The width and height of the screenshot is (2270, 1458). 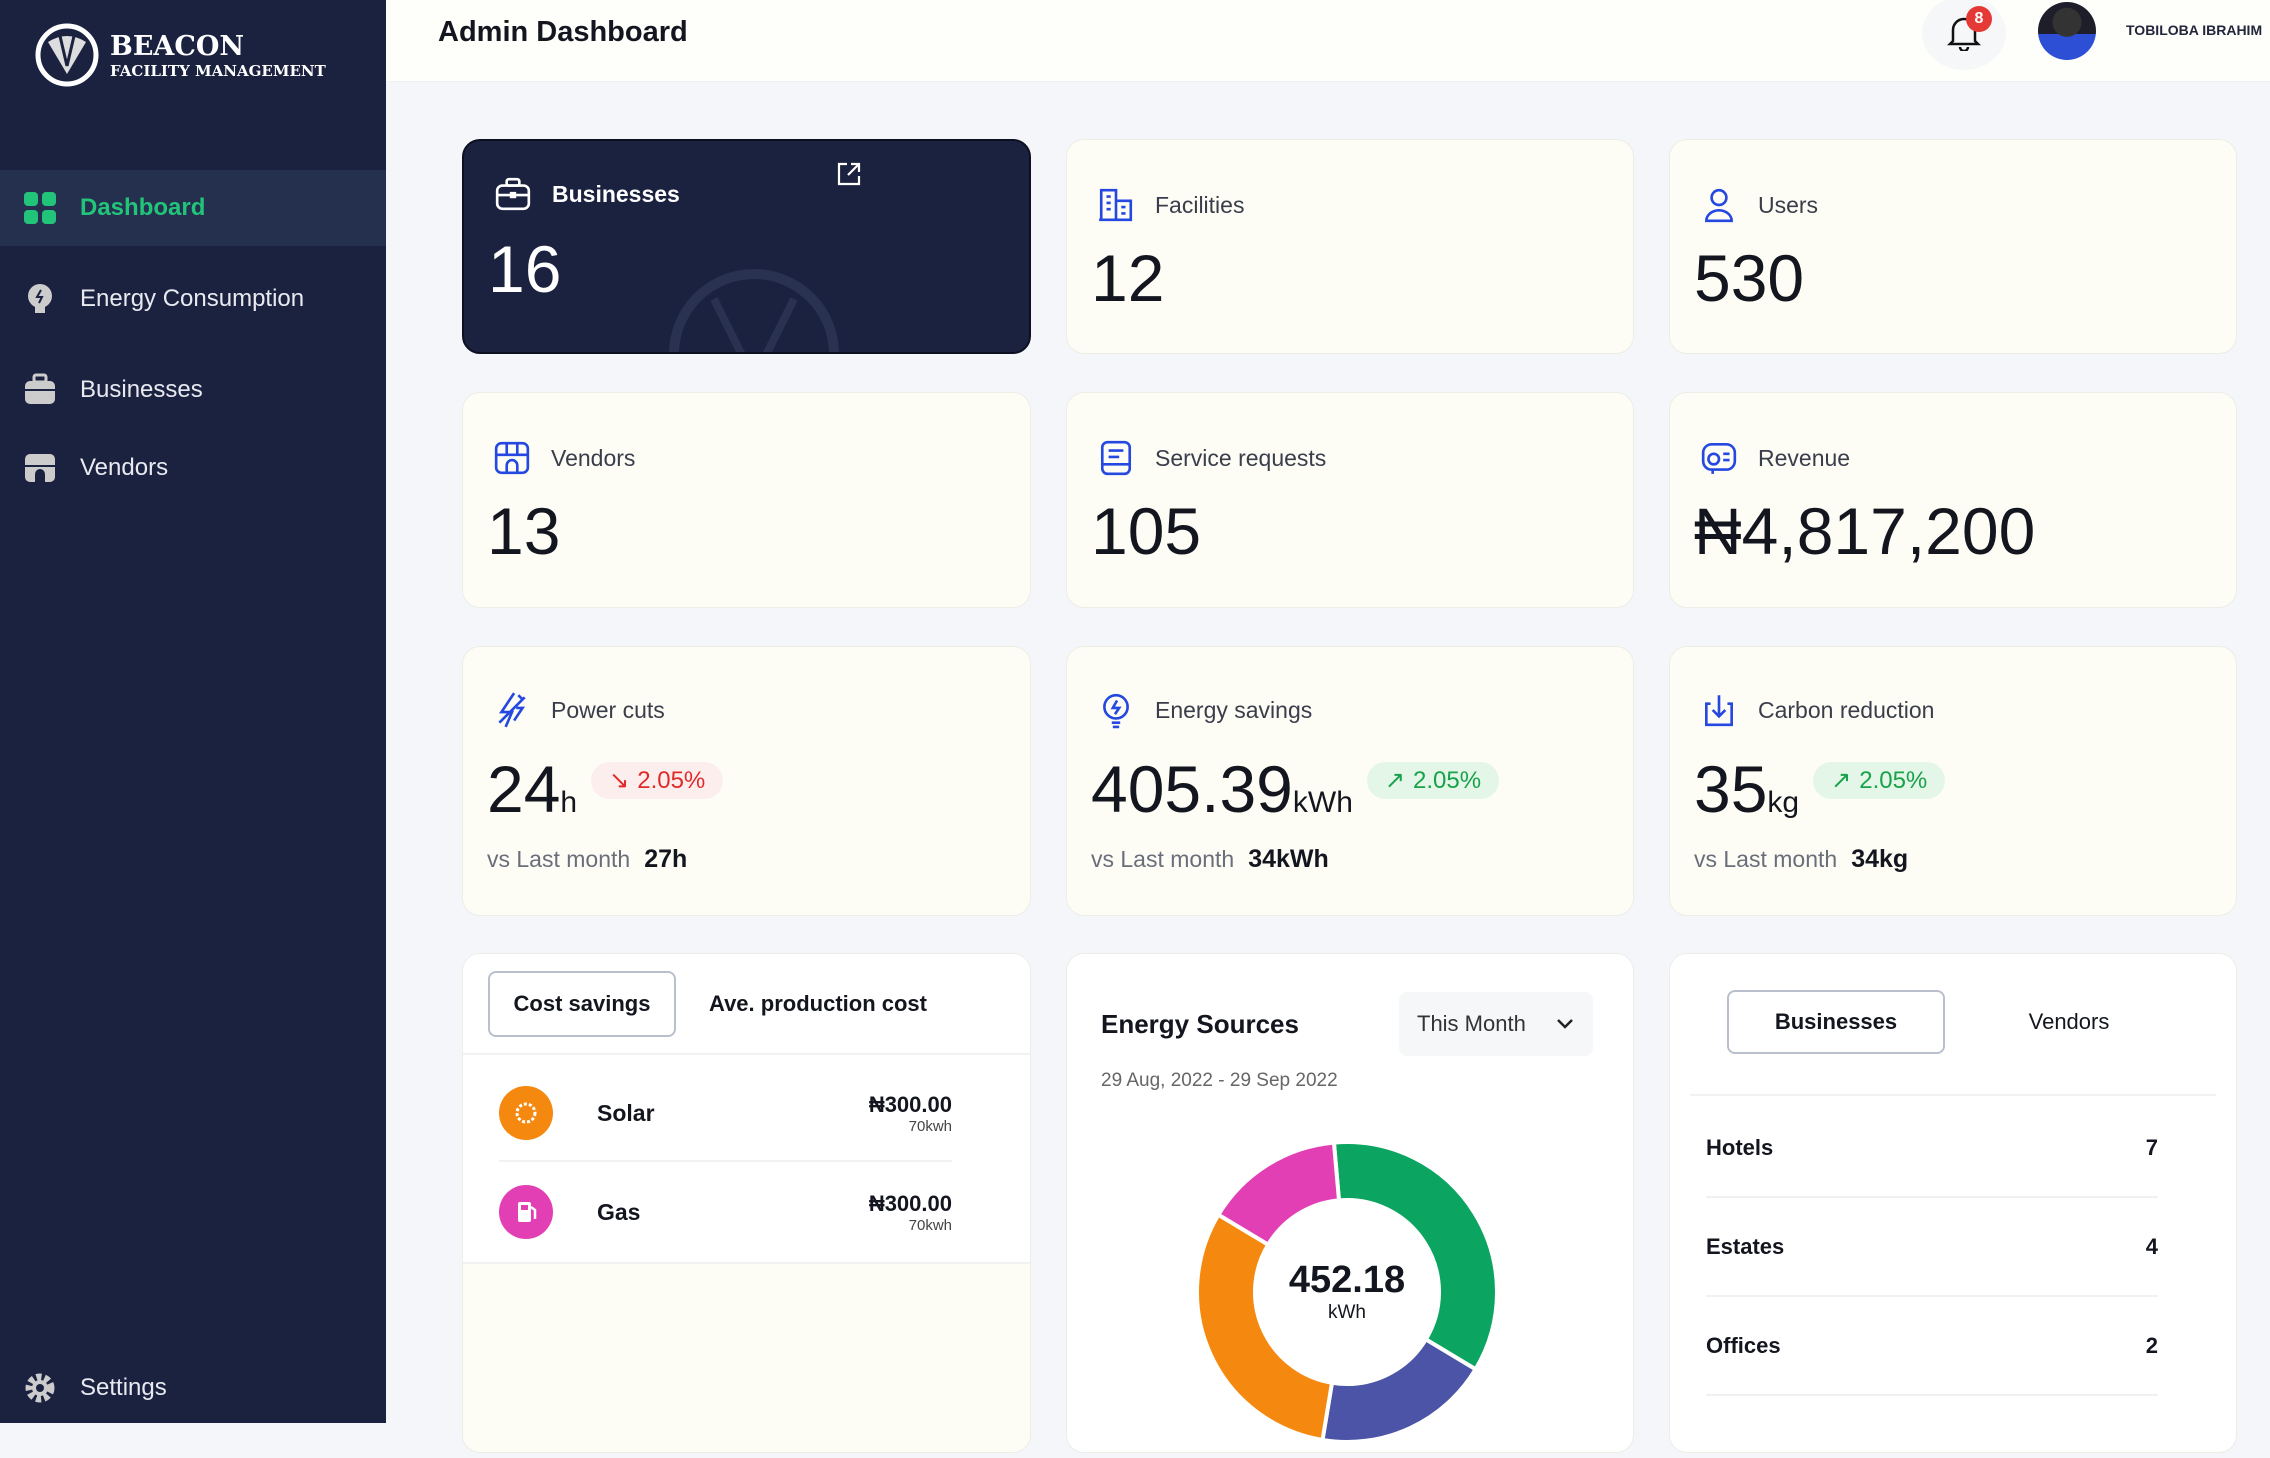 I want to click on stat-label: Businesses, so click(x=587, y=194).